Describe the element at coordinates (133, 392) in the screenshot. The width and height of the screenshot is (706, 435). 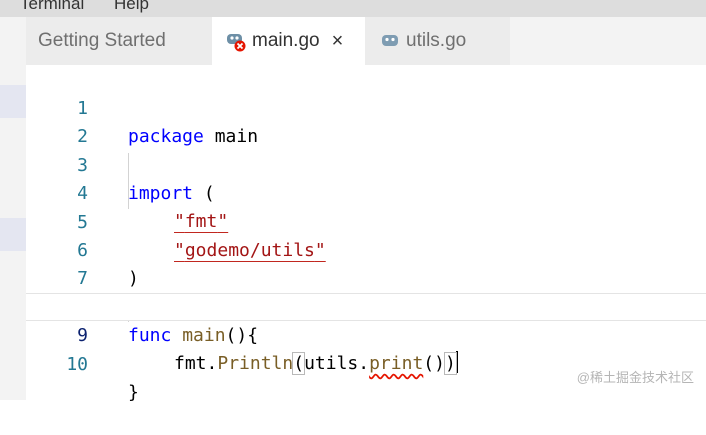
I see `code-text: }` at that location.